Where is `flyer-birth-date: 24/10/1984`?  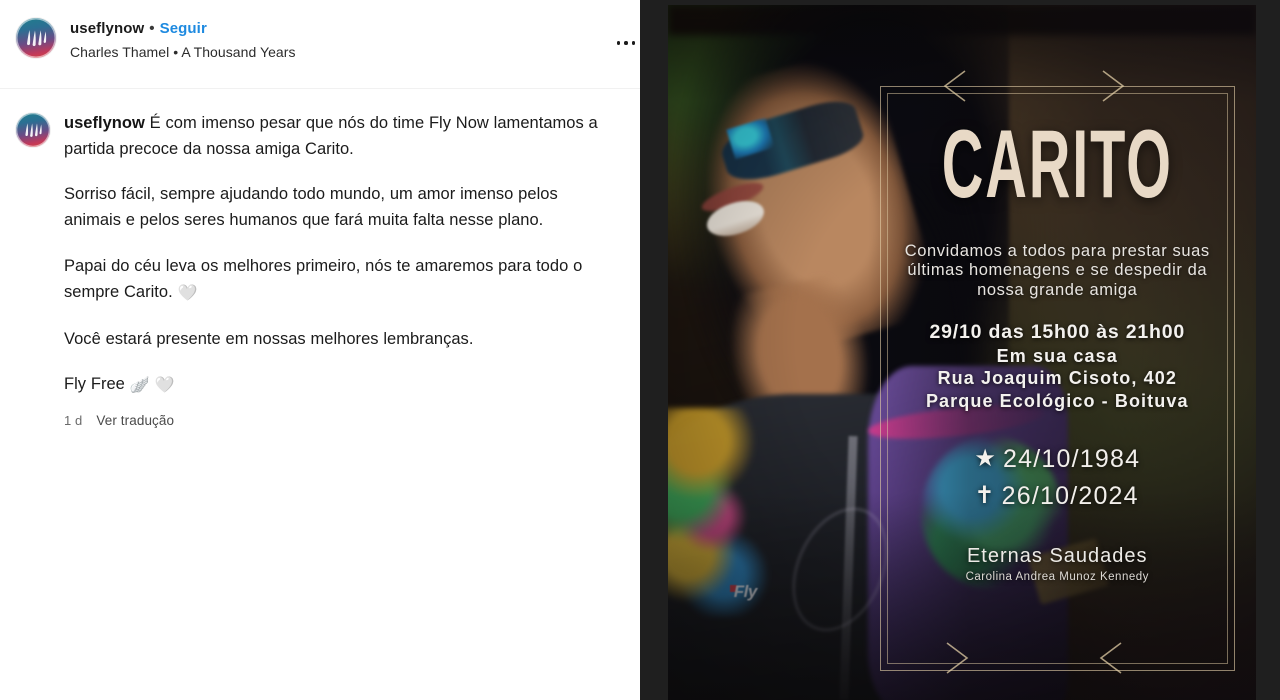 flyer-birth-date: 24/10/1984 is located at coordinates (1072, 458).